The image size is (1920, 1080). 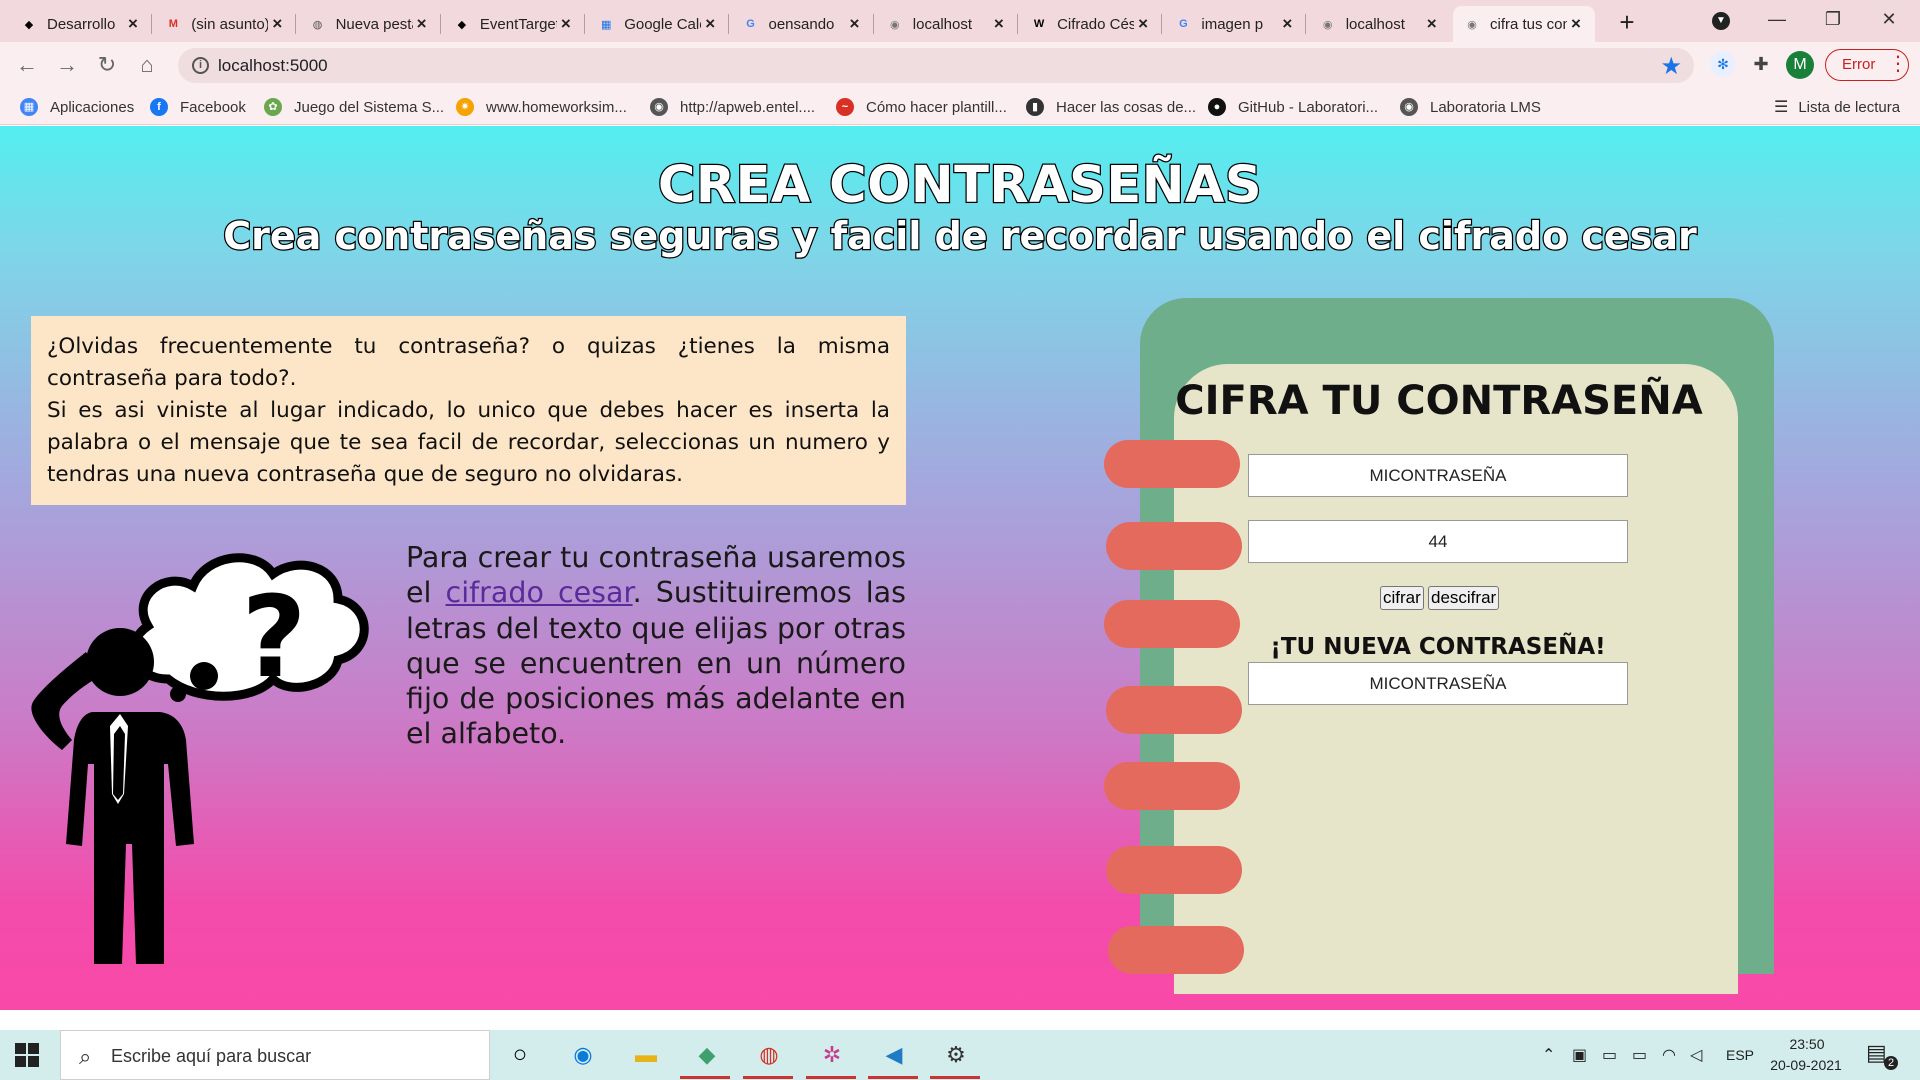 I want to click on browser-tab: W Cifrado César×, so click(x=1091, y=24).